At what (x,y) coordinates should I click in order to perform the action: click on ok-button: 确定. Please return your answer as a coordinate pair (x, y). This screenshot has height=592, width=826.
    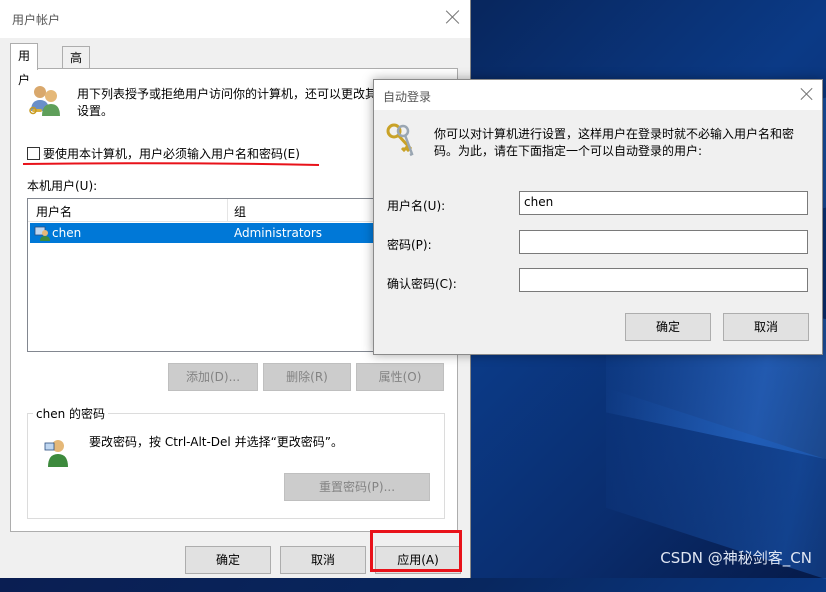
    Looking at the image, I should click on (228, 560).